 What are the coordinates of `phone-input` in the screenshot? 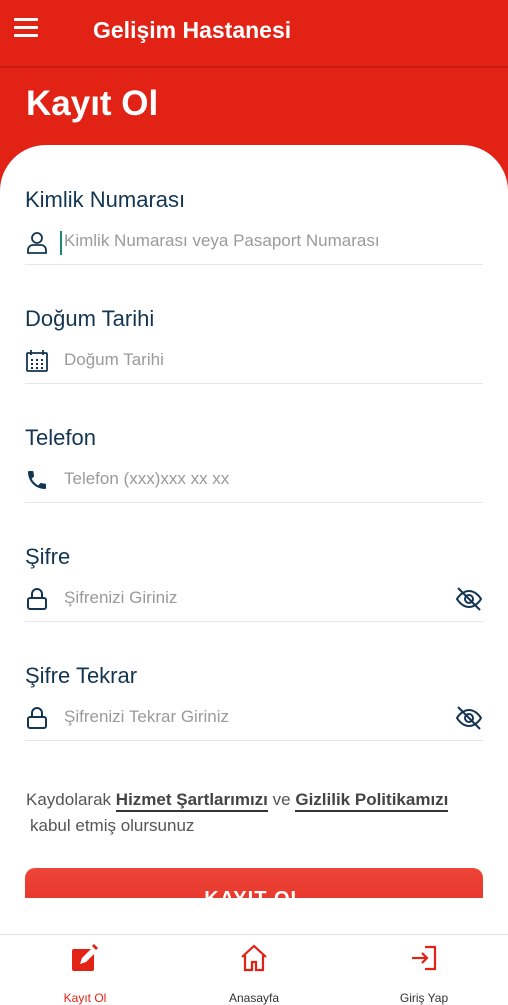 It's located at (249, 479).